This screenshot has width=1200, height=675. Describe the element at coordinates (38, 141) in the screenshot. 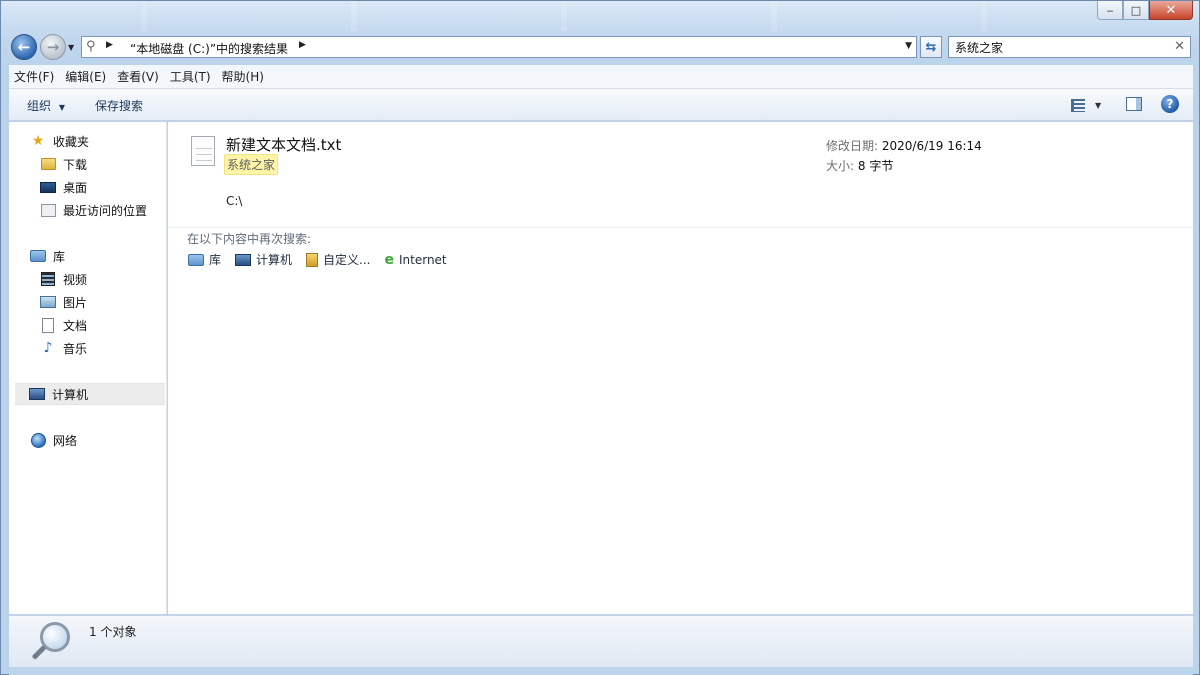

I see `star-icon: ★` at that location.